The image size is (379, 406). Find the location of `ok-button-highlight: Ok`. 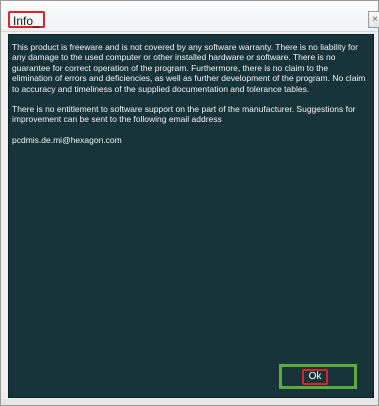

ok-button-highlight: Ok is located at coordinates (318, 376).